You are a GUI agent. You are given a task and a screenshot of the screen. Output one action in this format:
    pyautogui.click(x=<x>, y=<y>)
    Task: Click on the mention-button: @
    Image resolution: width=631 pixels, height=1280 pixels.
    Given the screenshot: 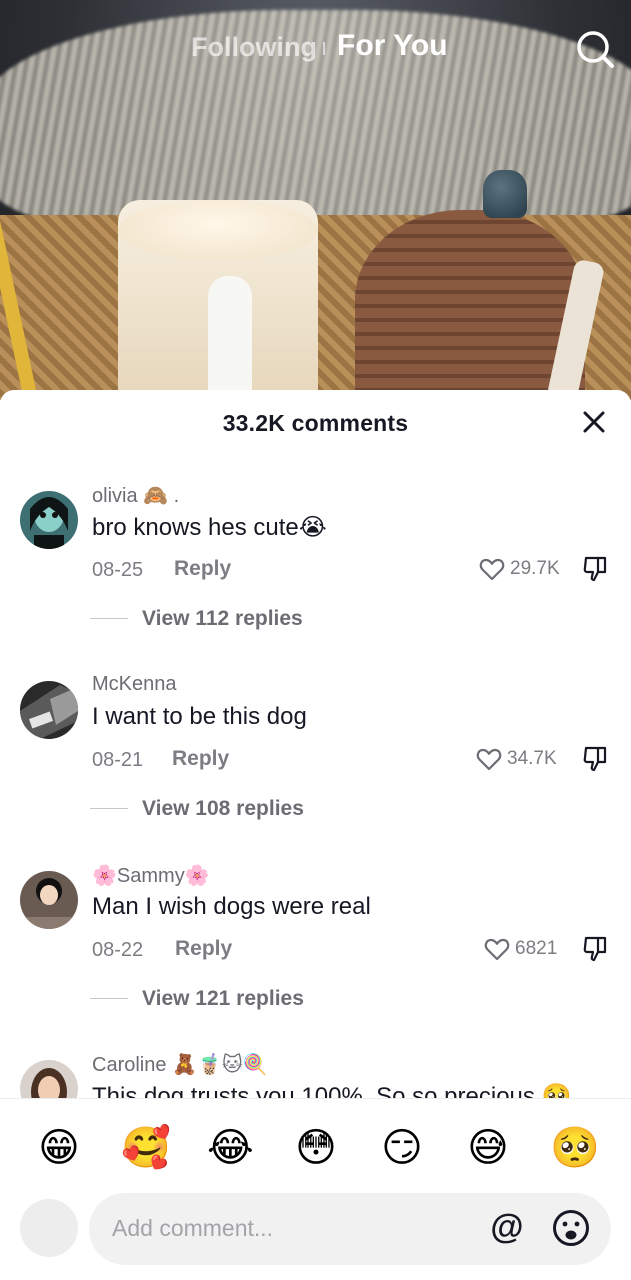 What is the action you would take?
    pyautogui.click(x=507, y=1227)
    